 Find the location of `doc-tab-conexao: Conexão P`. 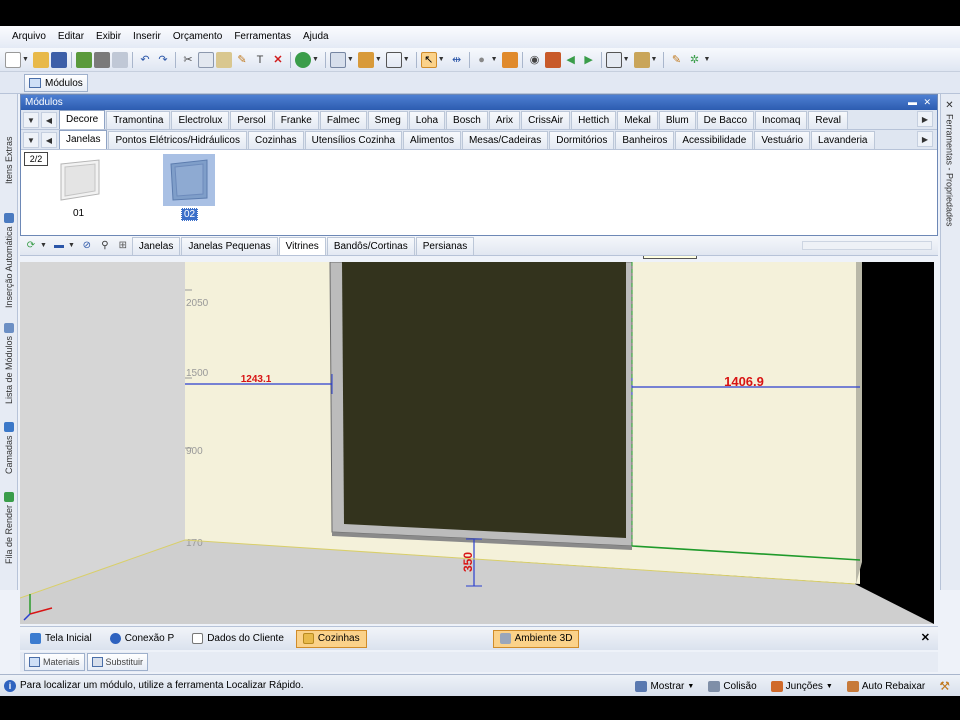

doc-tab-conexao: Conexão P is located at coordinates (142, 639).